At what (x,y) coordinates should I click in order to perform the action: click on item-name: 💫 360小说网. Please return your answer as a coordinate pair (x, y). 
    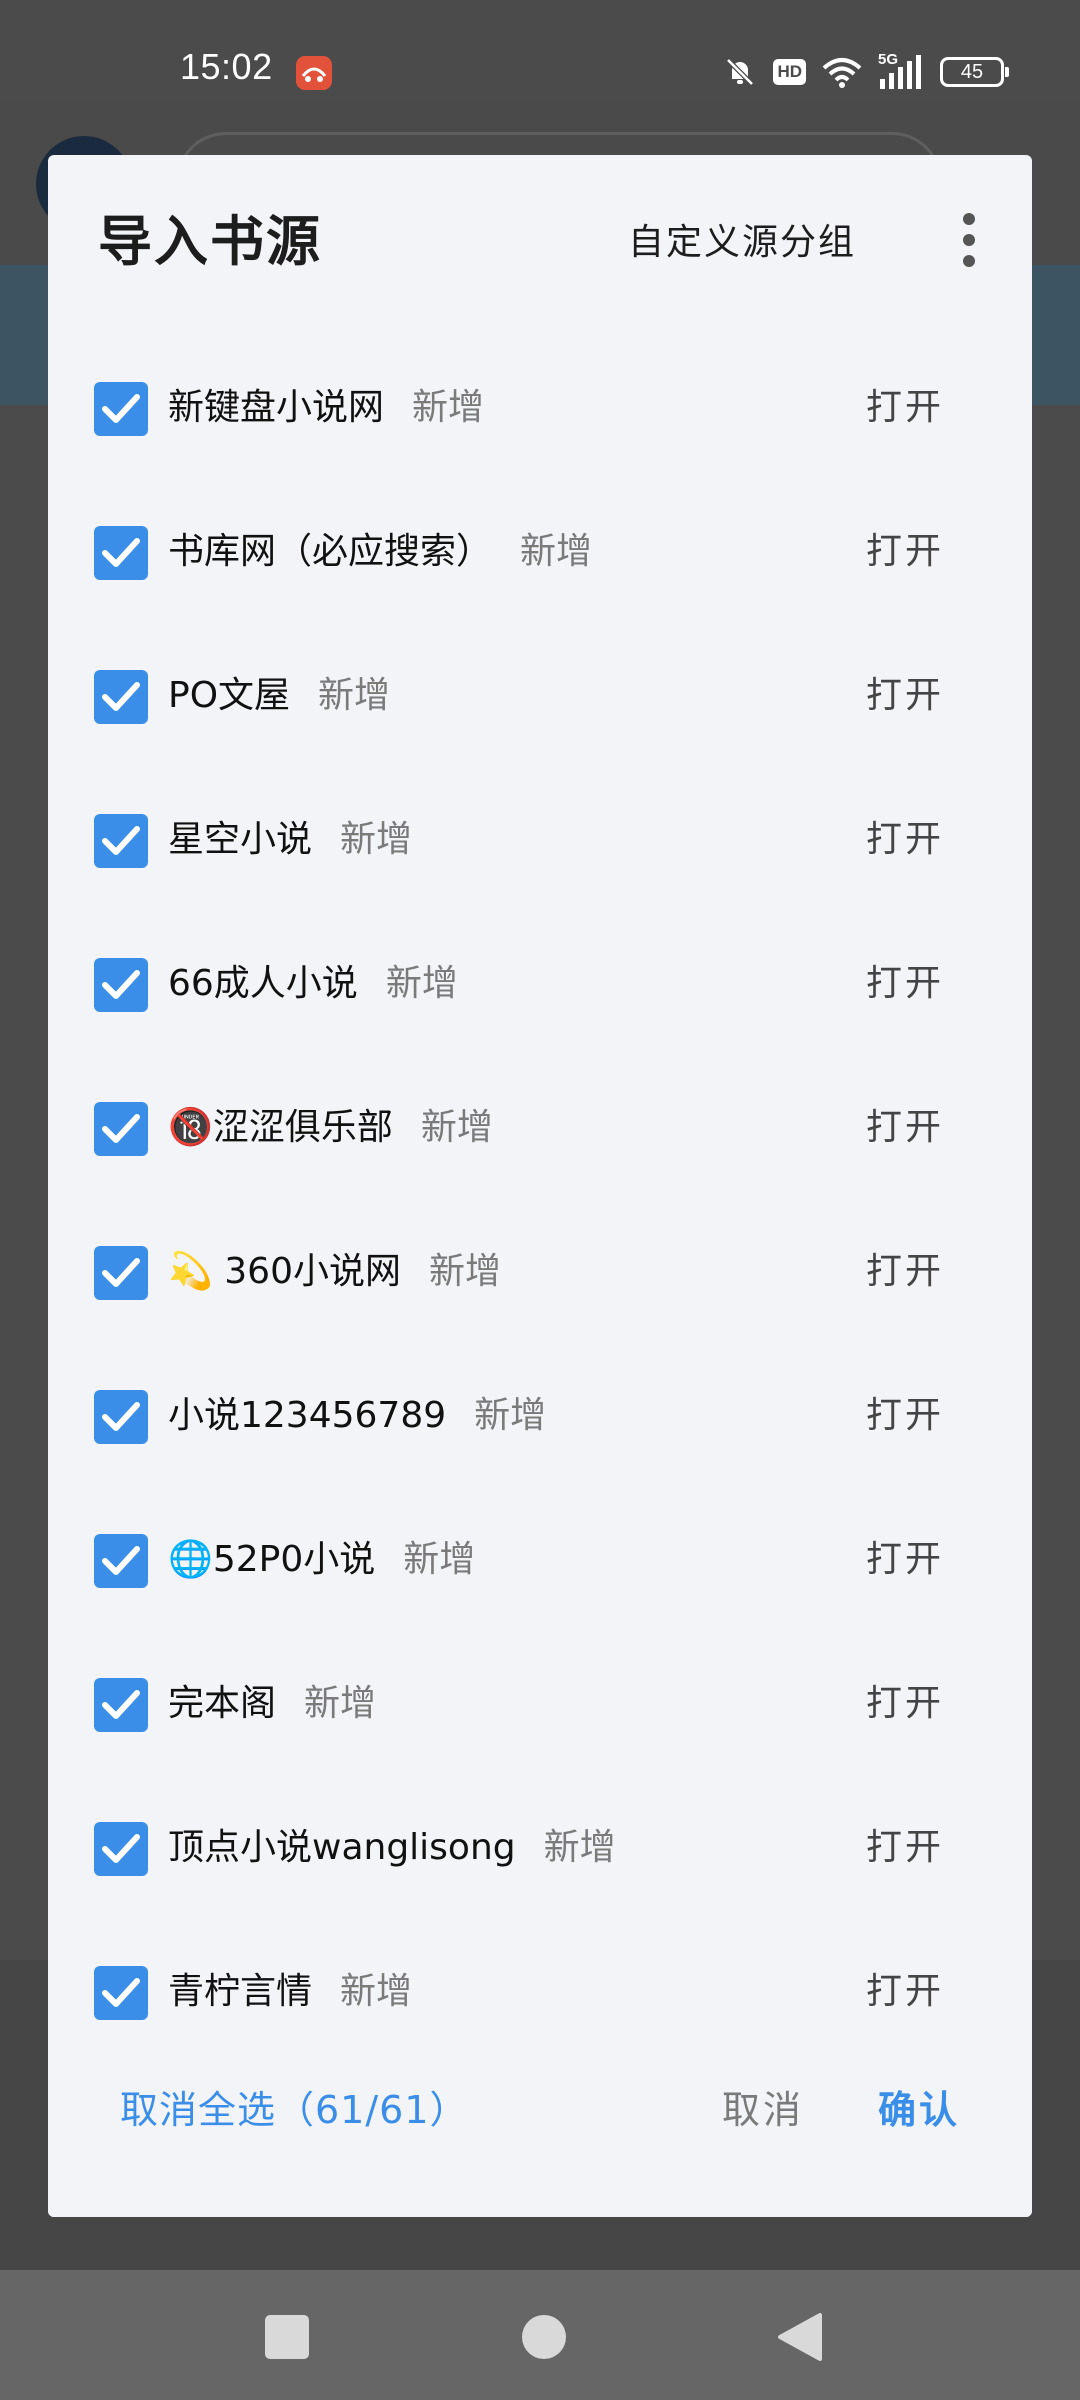
    Looking at the image, I should click on (284, 1271).